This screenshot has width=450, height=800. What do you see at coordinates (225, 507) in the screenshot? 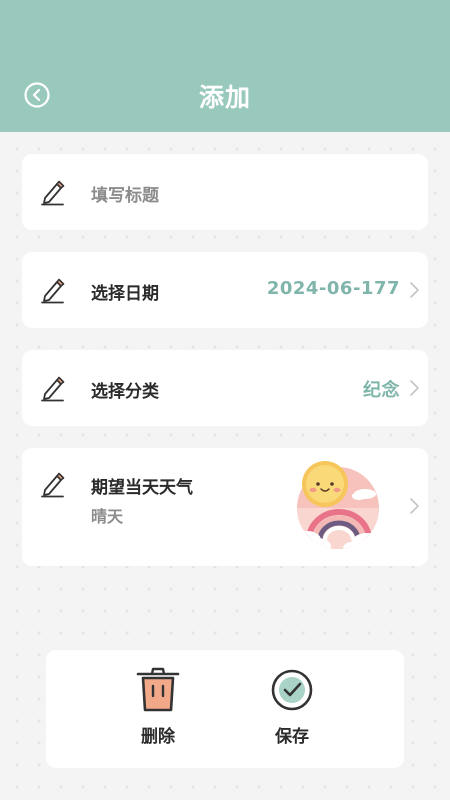
I see `weather-select-row: 期望当天天气 晴天` at bounding box center [225, 507].